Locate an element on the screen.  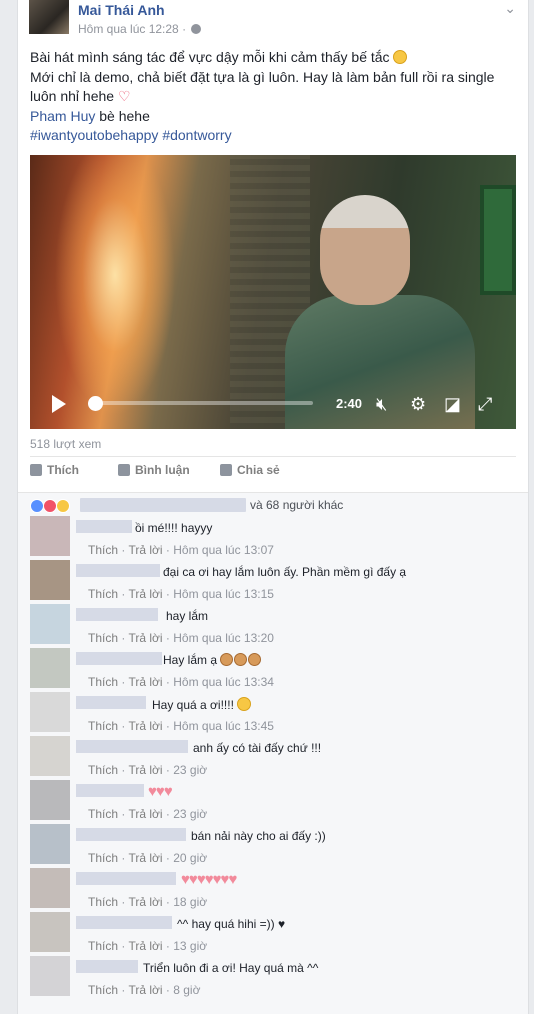
fullscreen-icon: ⤢ is located at coordinates (485, 404).